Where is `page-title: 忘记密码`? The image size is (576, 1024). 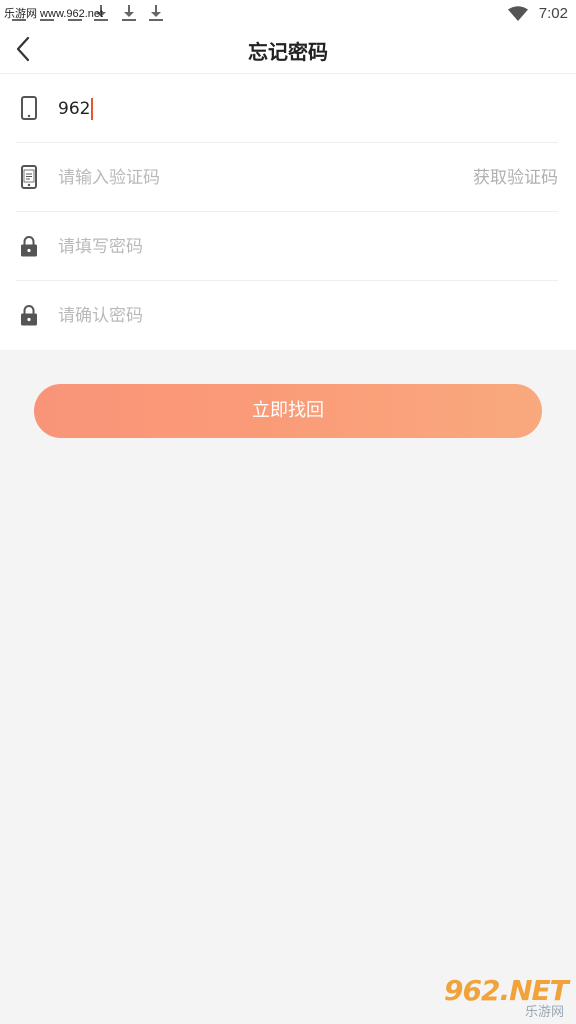
page-title: 忘记密码 is located at coordinates (288, 52).